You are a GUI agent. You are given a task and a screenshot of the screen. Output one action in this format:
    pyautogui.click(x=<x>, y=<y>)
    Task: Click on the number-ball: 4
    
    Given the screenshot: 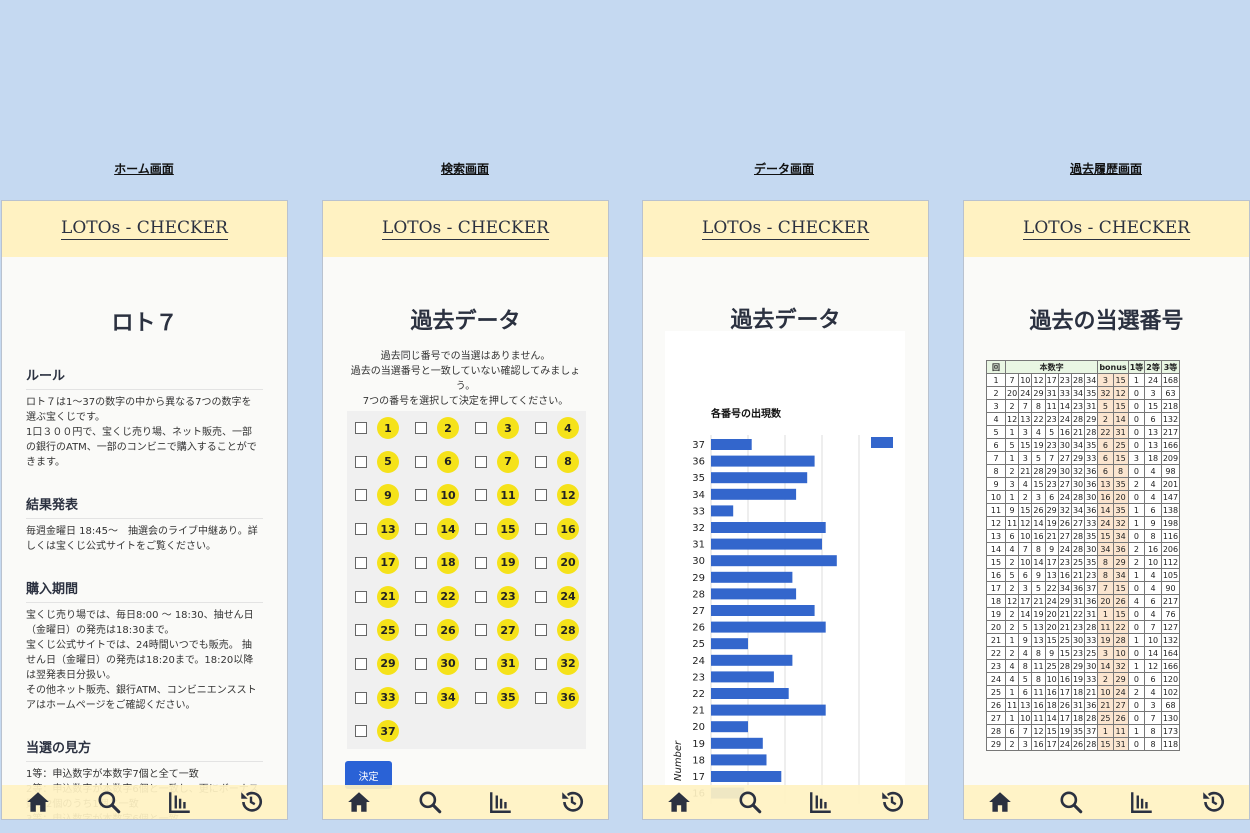 What is the action you would take?
    pyautogui.click(x=568, y=428)
    